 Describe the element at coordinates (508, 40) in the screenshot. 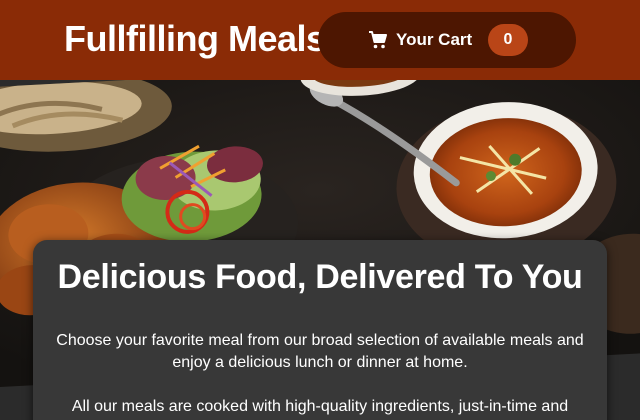

I see `cart-count-badge: 0` at that location.